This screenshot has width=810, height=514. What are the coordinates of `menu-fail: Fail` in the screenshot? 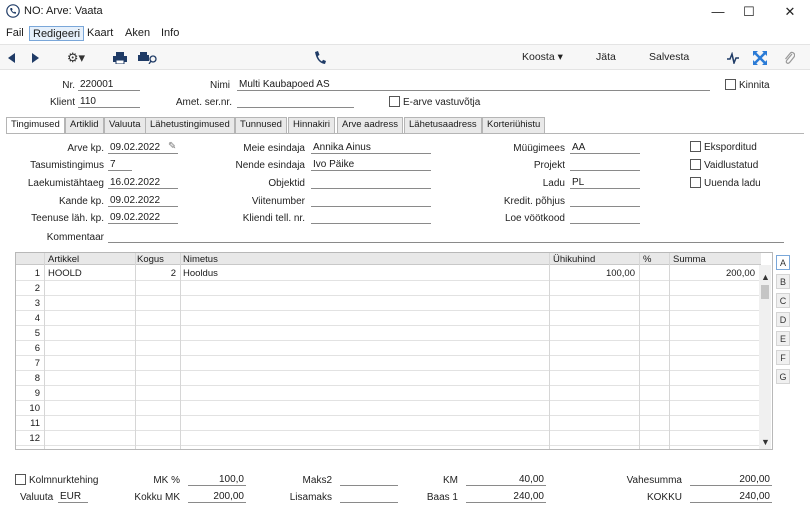 It's located at (15, 33).